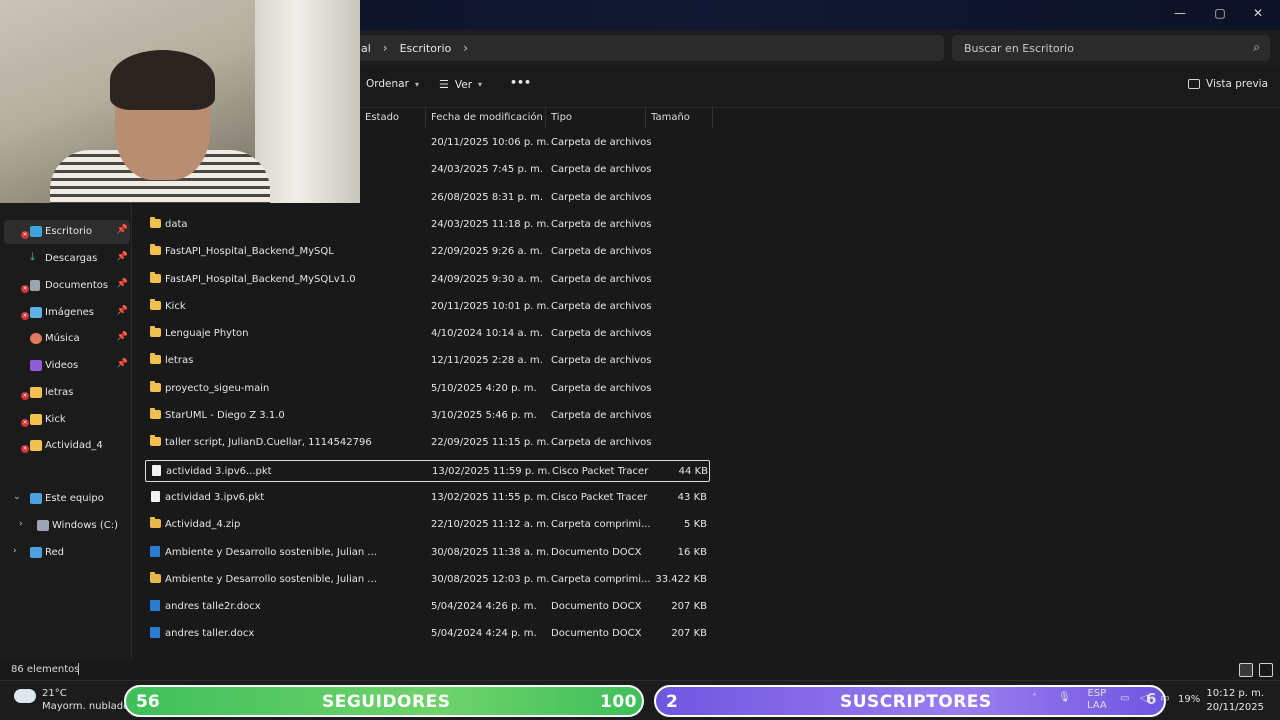 This screenshot has height=720, width=1280. I want to click on sort-button: Ordenar ▾, so click(392, 84).